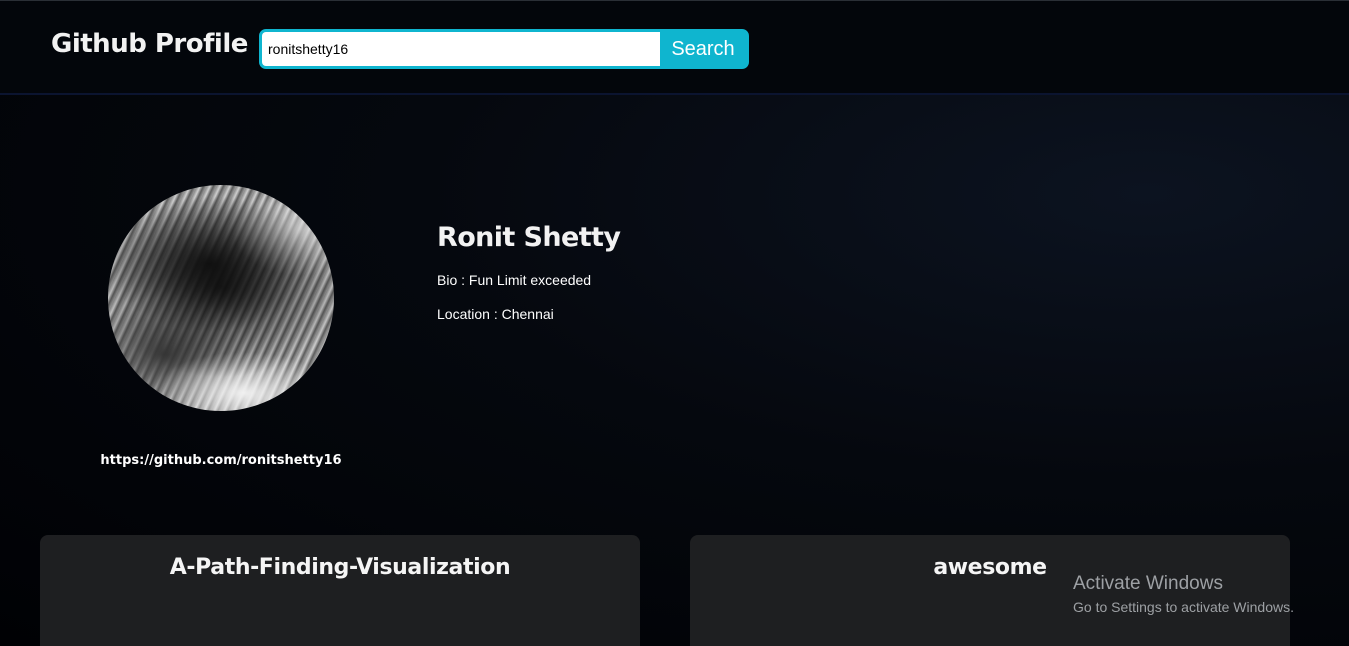  What do you see at coordinates (340, 590) in the screenshot?
I see `repo-card: A-Path-Finding-Visualization` at bounding box center [340, 590].